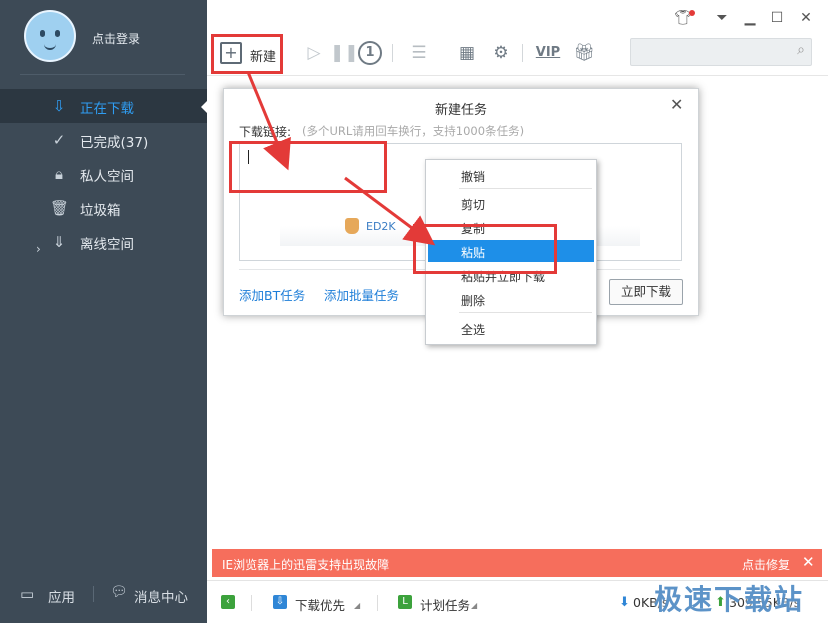 This screenshot has height=624, width=828. I want to click on priority-icon: ⇩, so click(280, 602).